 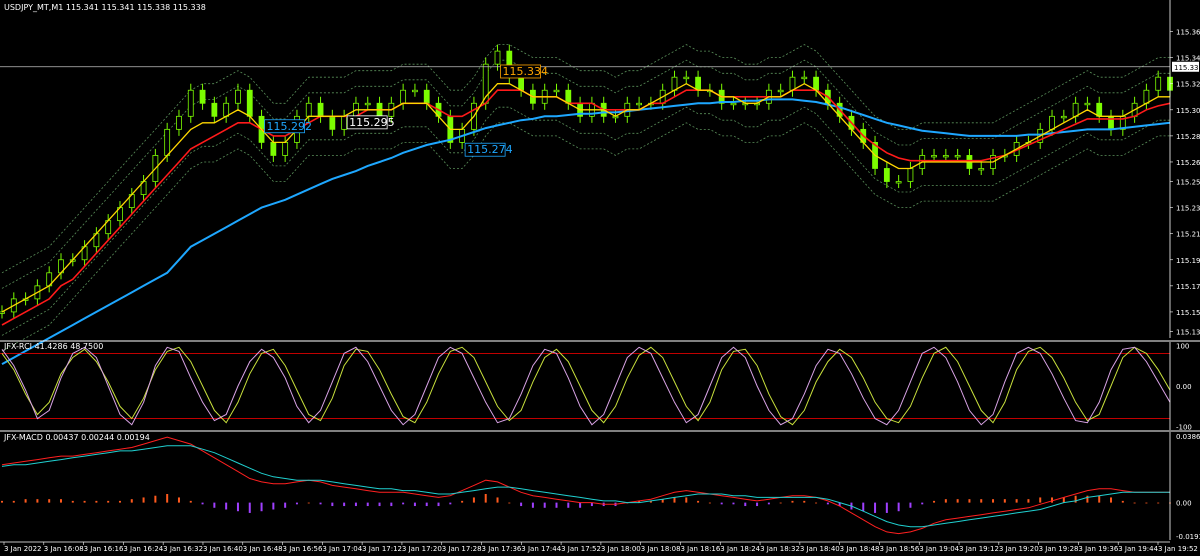 I want to click on time-tick-label: 3 Jan 18:24, so click(x=740, y=549).